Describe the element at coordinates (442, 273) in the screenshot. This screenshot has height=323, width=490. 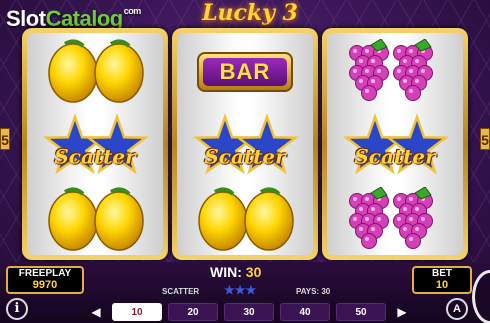
I see `bet-label: BET` at that location.